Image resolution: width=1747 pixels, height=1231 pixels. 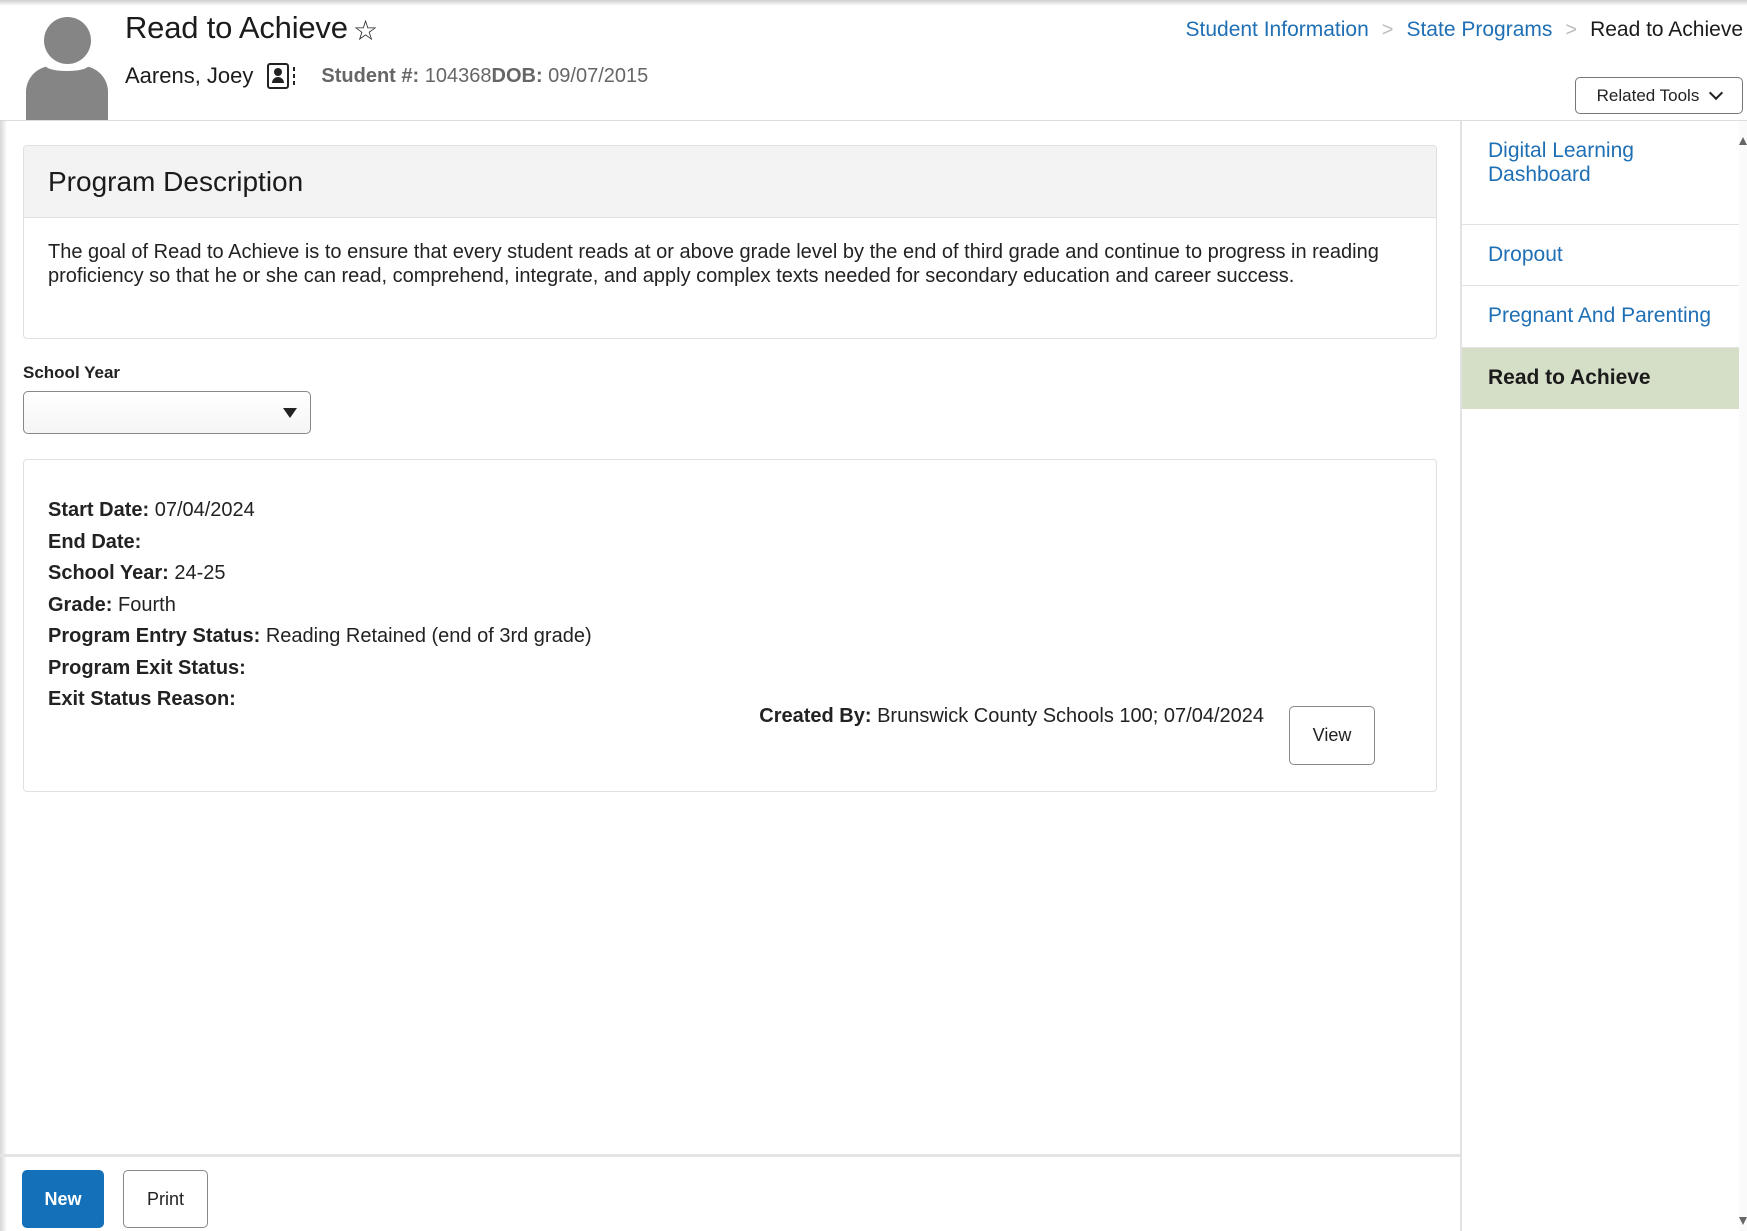 I want to click on related-tools-label: Related Tools, so click(x=1648, y=95).